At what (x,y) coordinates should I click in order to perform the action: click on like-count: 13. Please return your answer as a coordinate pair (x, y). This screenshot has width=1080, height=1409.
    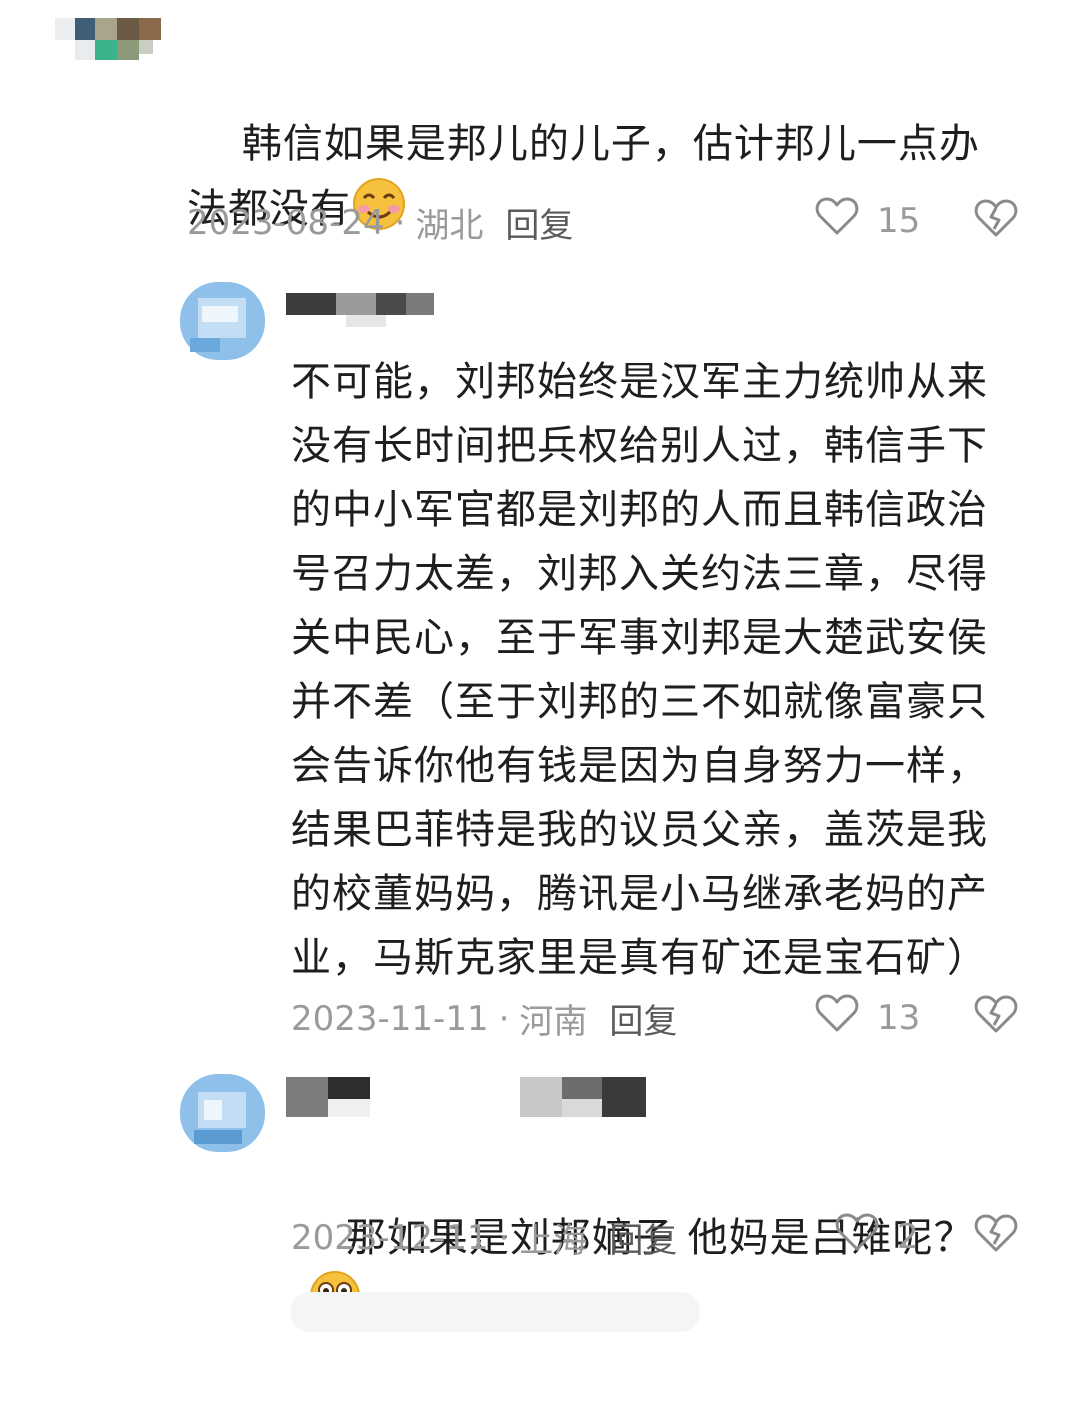
    Looking at the image, I should click on (899, 1017).